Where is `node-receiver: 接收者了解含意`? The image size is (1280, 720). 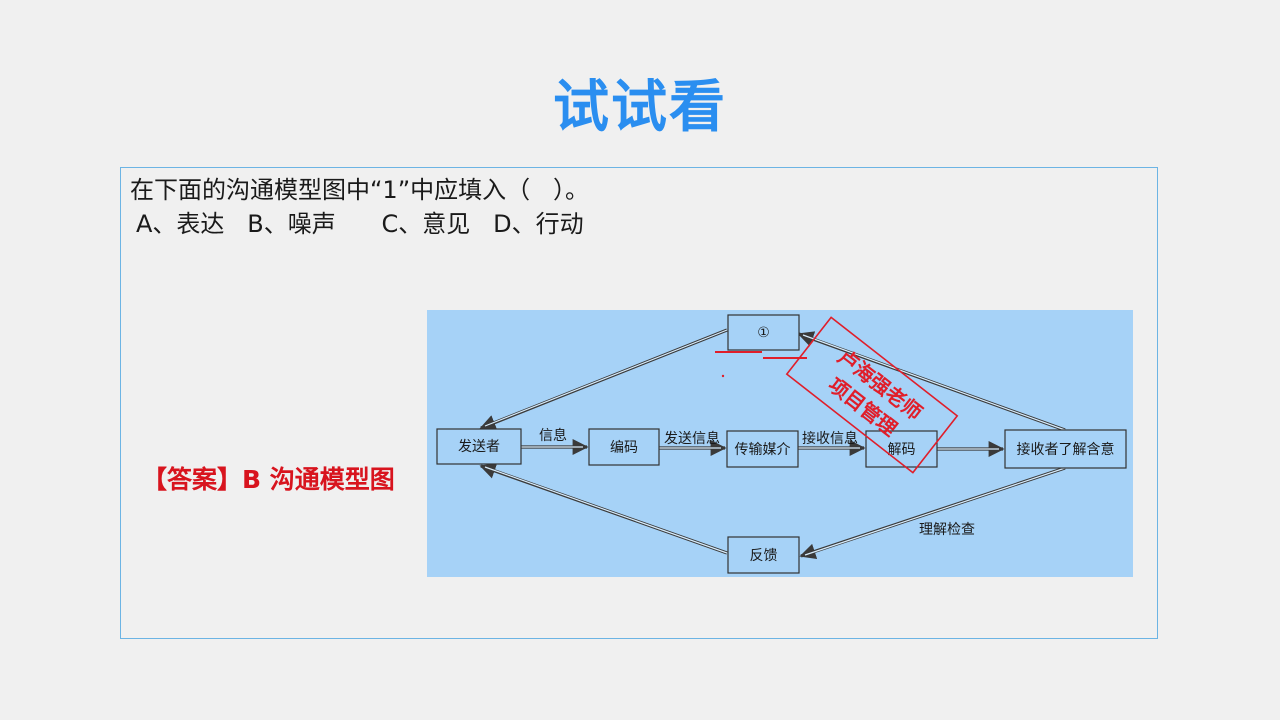
node-receiver: 接收者了解含意 is located at coordinates (1065, 449).